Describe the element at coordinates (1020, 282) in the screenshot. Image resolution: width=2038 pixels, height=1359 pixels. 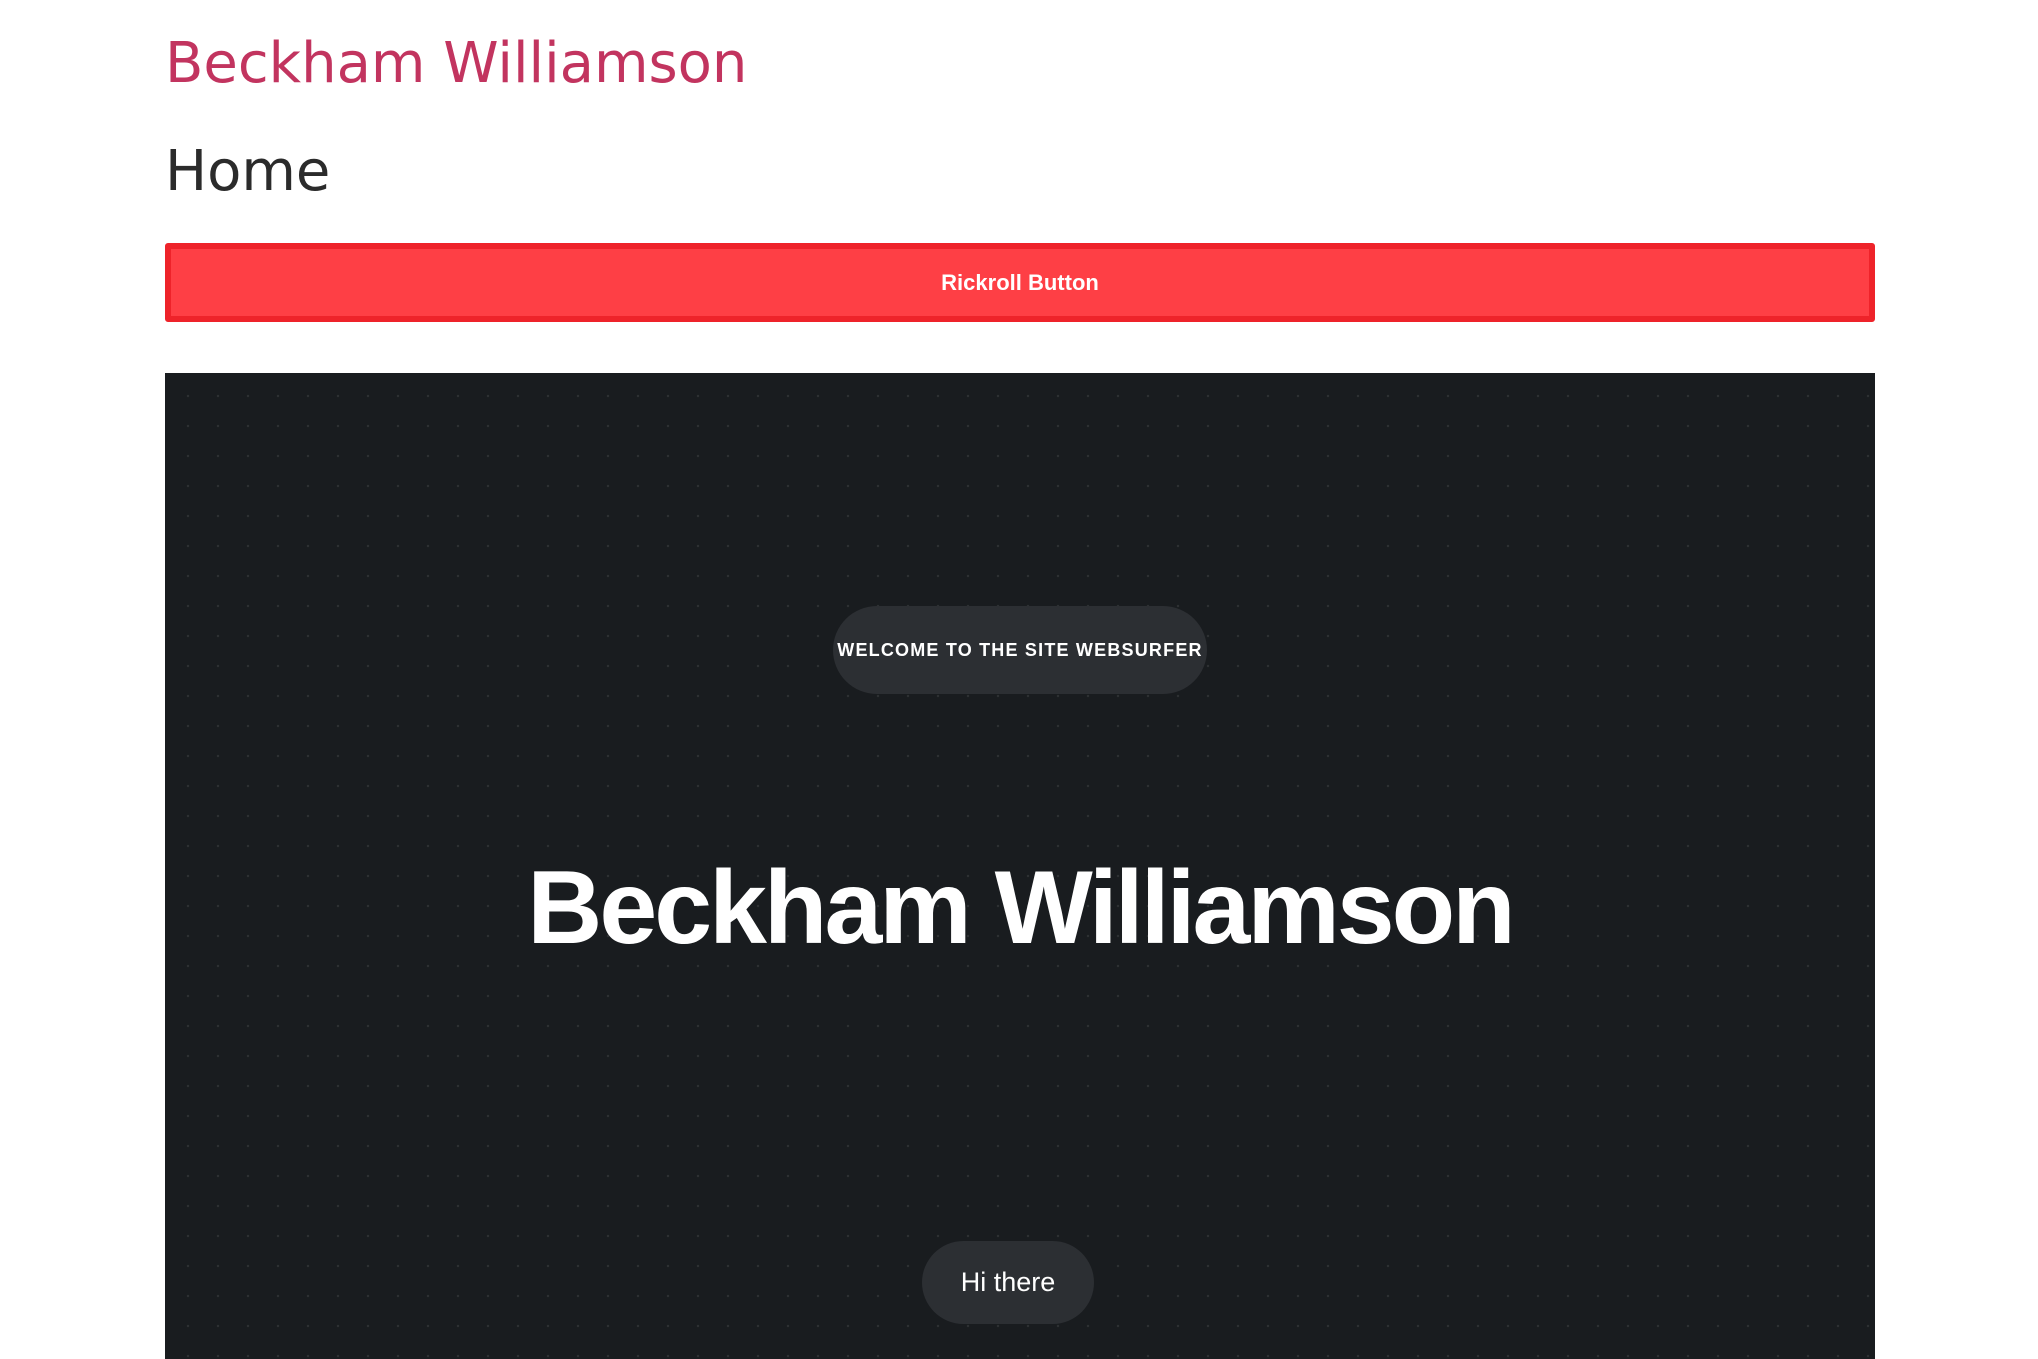
I see `rickroll-button: Rickroll Button` at that location.